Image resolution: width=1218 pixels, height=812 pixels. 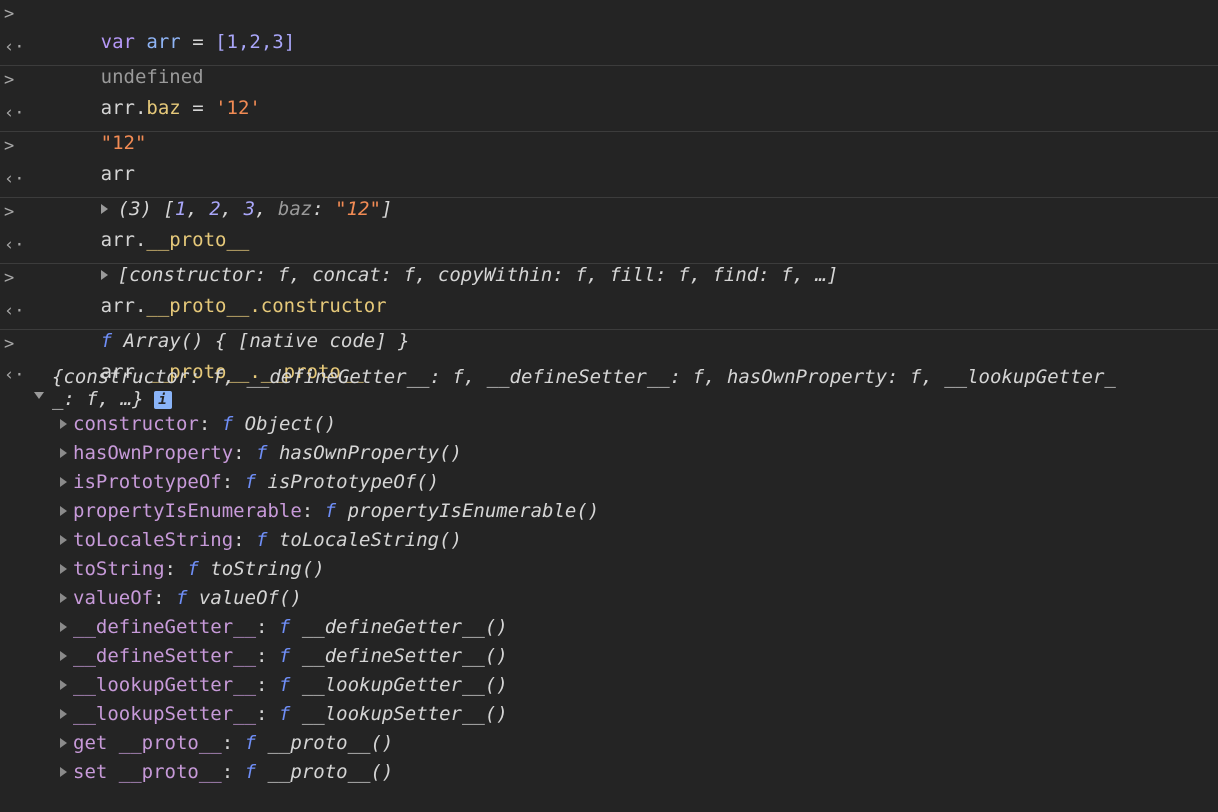 I want to click on property-value: __defineSetter__(), so click(x=404, y=656).